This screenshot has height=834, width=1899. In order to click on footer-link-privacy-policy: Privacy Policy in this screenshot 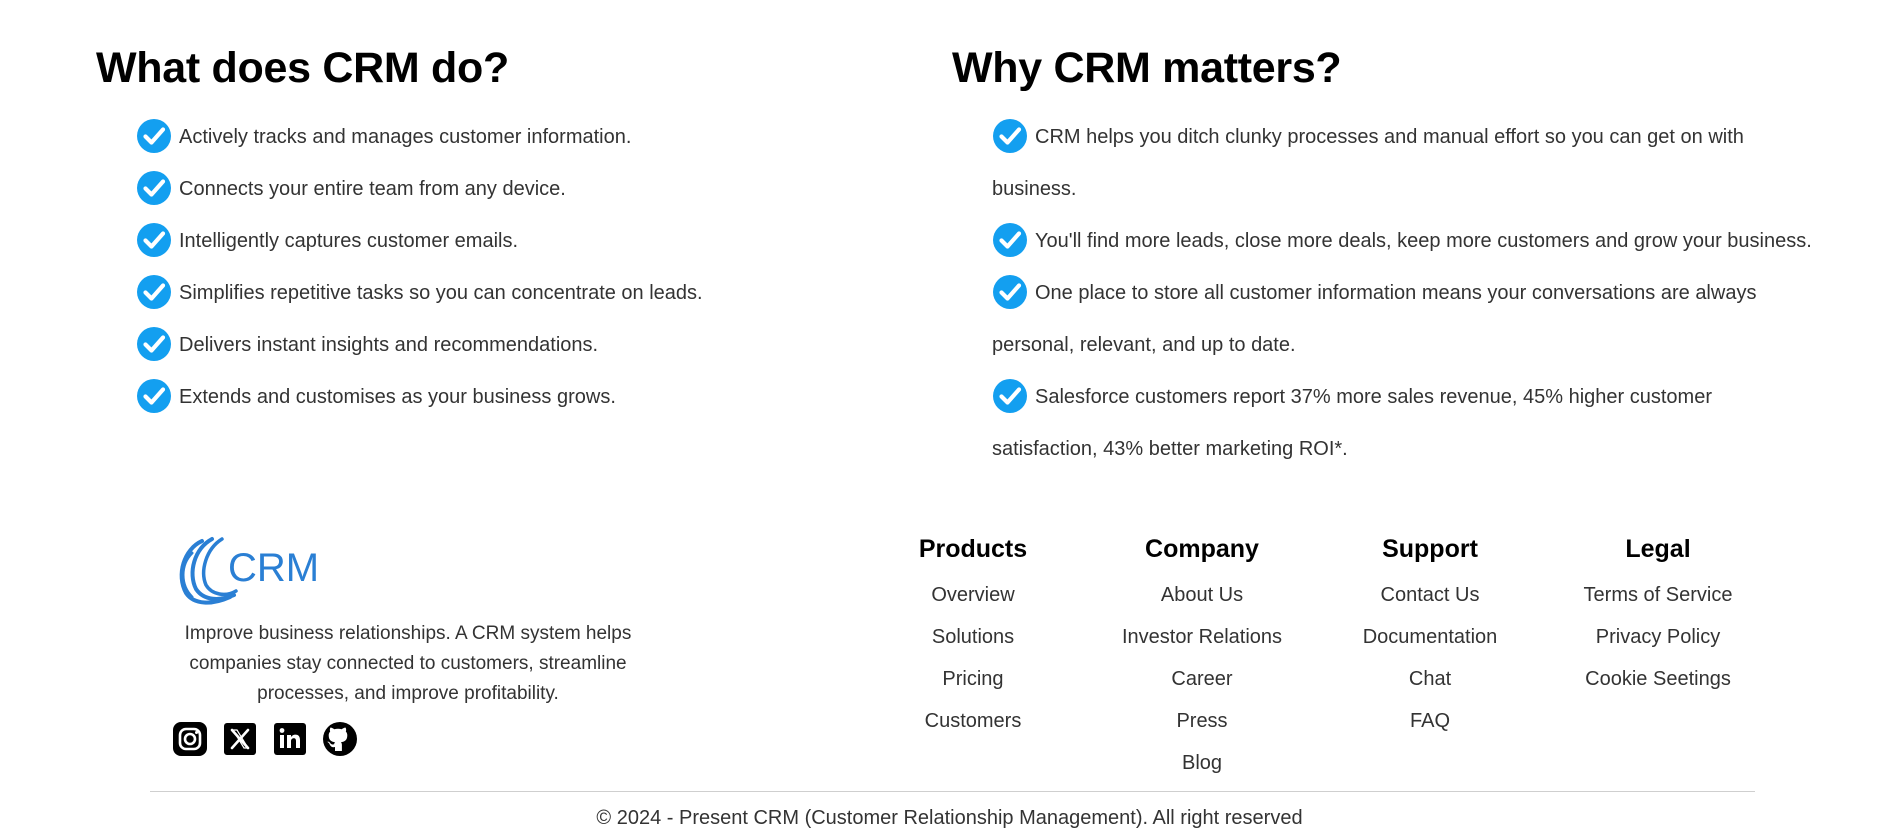, I will do `click(1658, 637)`.